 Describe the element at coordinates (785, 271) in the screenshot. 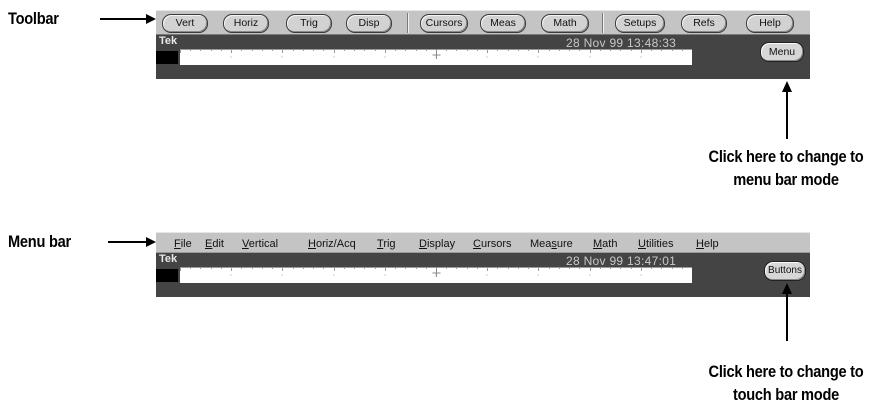

I see `buttons-mode-button: Buttons` at that location.